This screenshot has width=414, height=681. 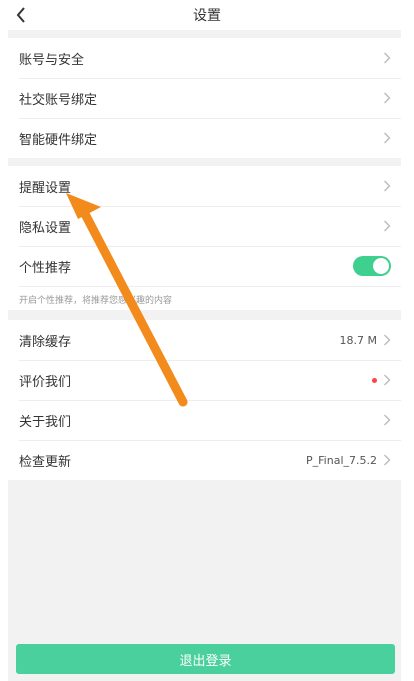 What do you see at coordinates (204, 420) in the screenshot?
I see `row-about-us: 关于我们` at bounding box center [204, 420].